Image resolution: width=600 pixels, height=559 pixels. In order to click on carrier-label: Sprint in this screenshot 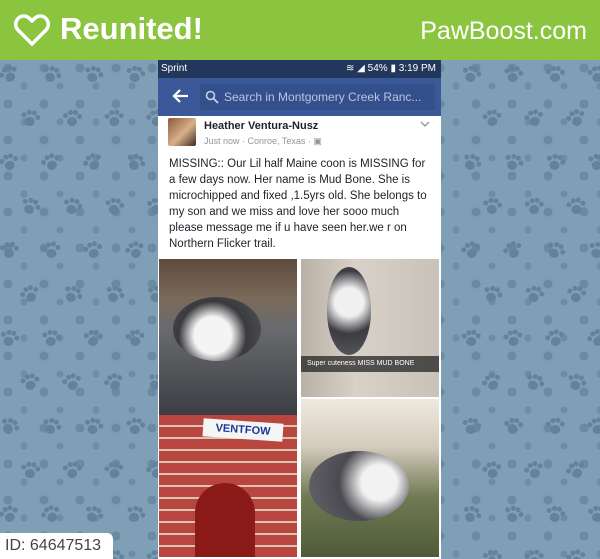, I will do `click(174, 68)`.